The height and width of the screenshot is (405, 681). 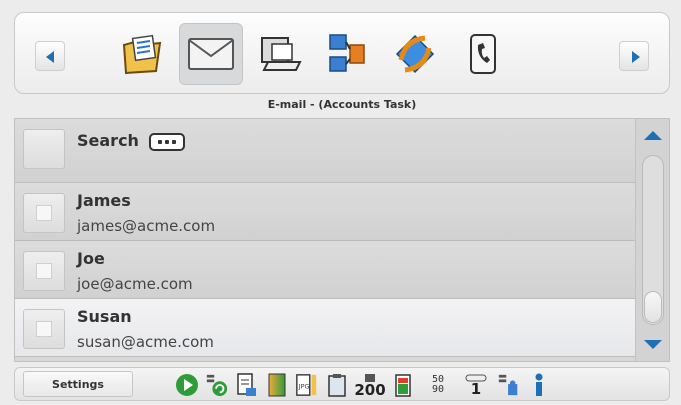 I want to click on contact-name: Susan, so click(x=104, y=316).